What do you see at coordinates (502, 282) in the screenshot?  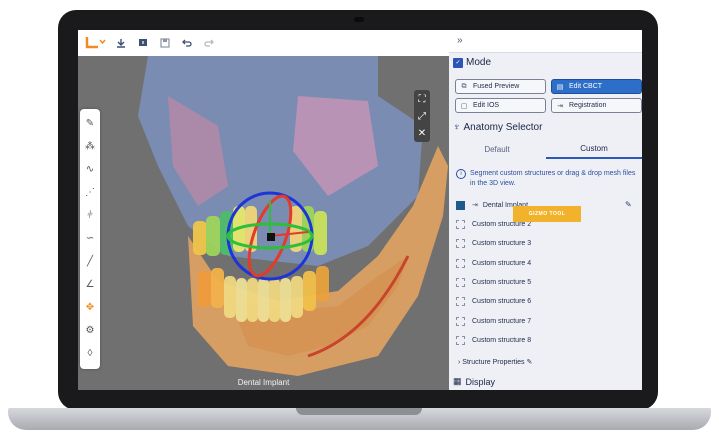 I see `structure-label: Custom structure 5` at bounding box center [502, 282].